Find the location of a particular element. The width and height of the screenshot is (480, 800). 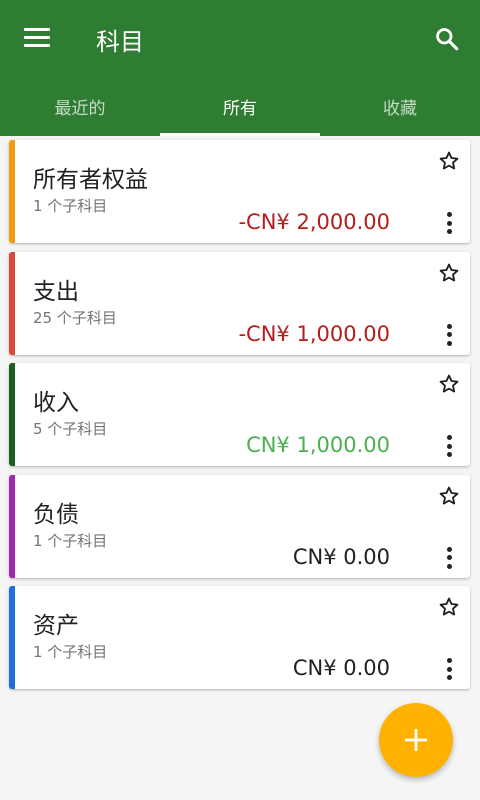

page-title: 科目 is located at coordinates (120, 42).